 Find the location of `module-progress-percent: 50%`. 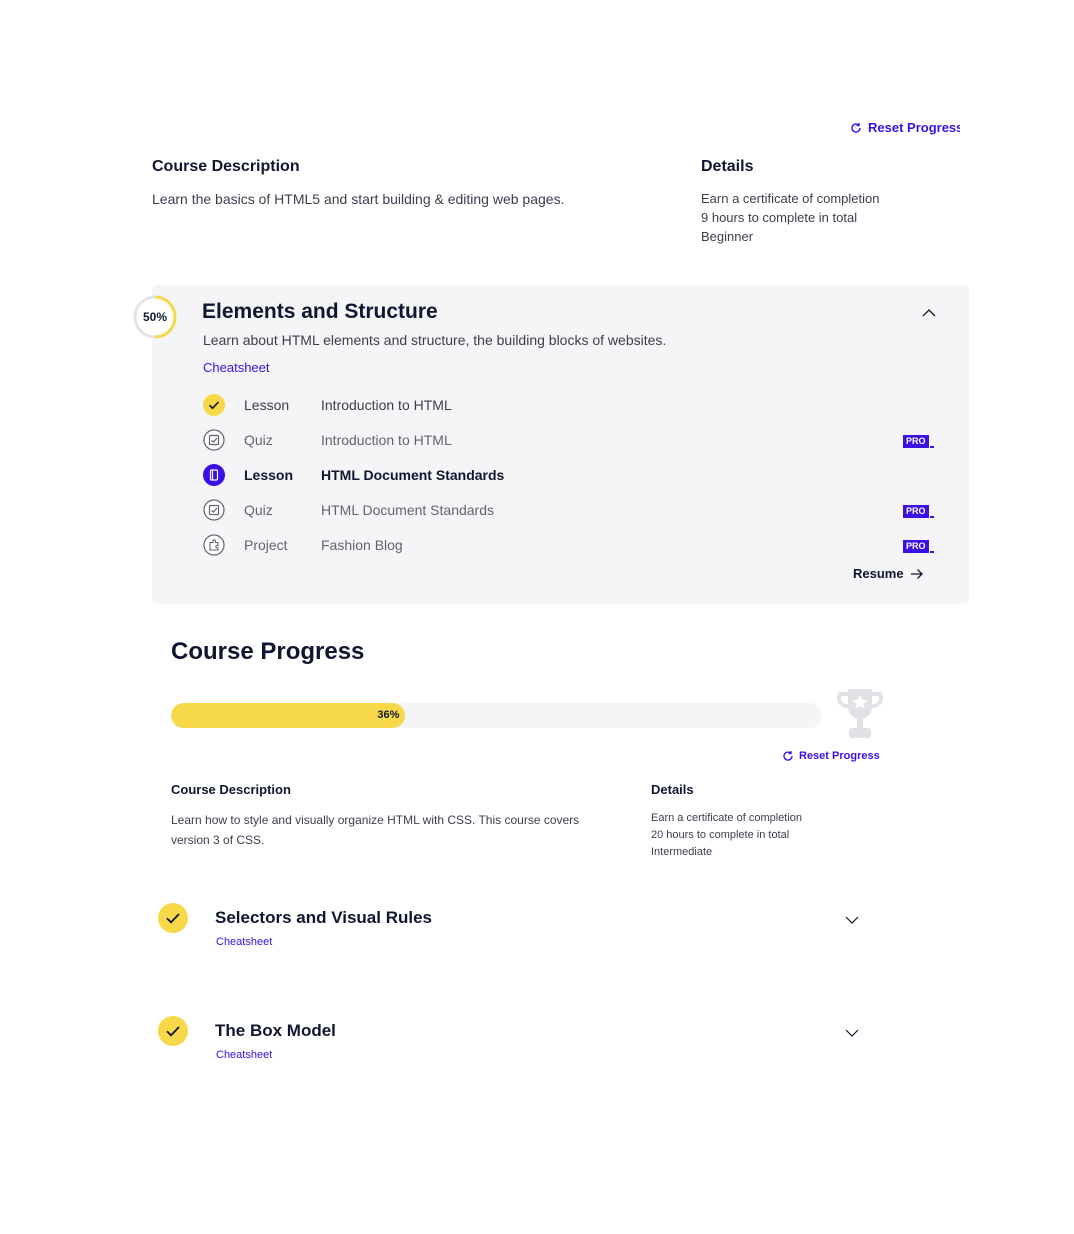

module-progress-percent: 50% is located at coordinates (155, 317).